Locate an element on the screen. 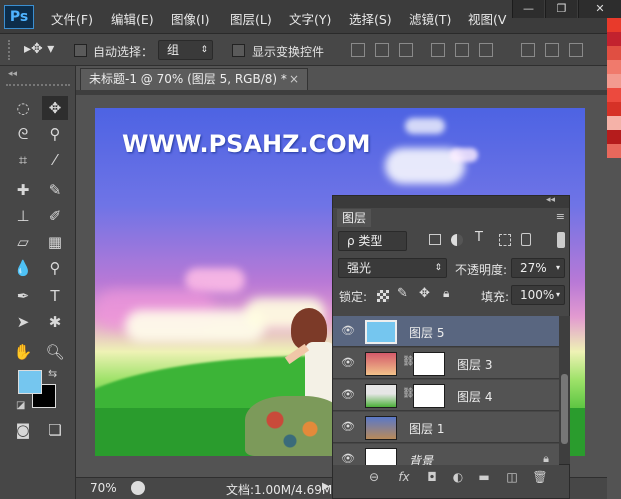 The height and width of the screenshot is (499, 621). minimize-button: — is located at coordinates (528, 9).